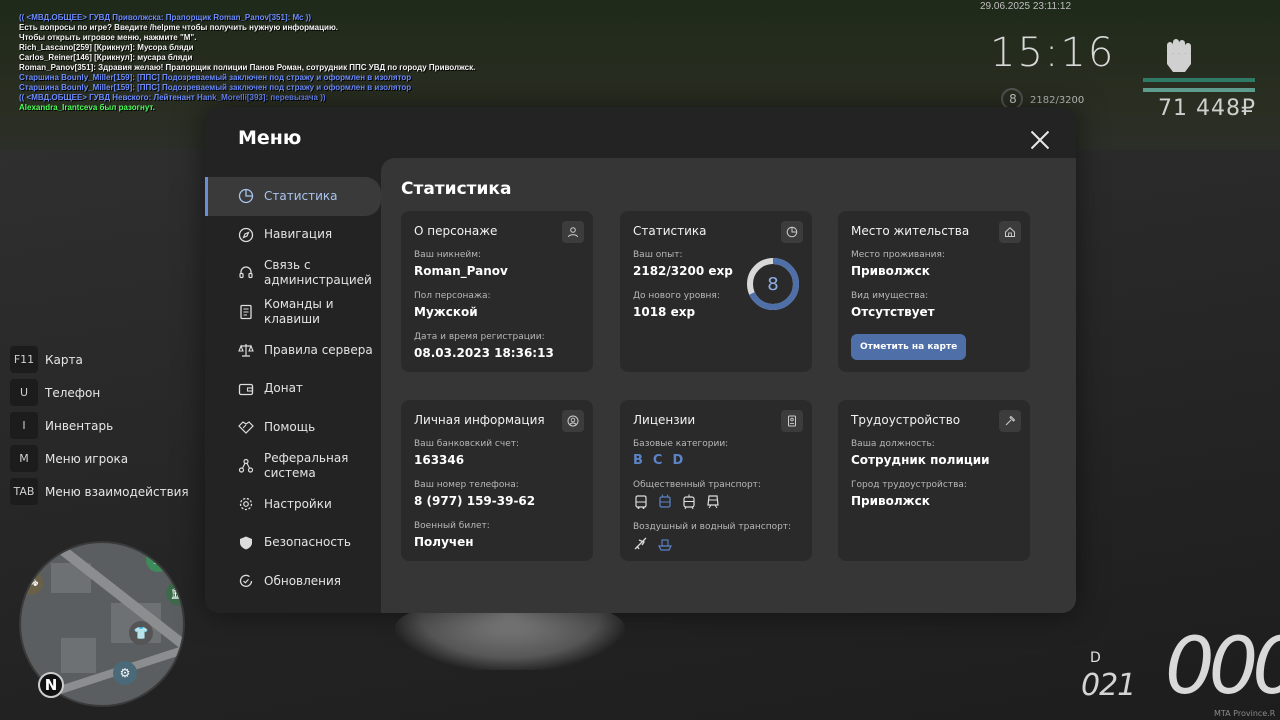 The width and height of the screenshot is (1280, 720). I want to click on keybind-inventory: I Инвентарь, so click(99, 425).